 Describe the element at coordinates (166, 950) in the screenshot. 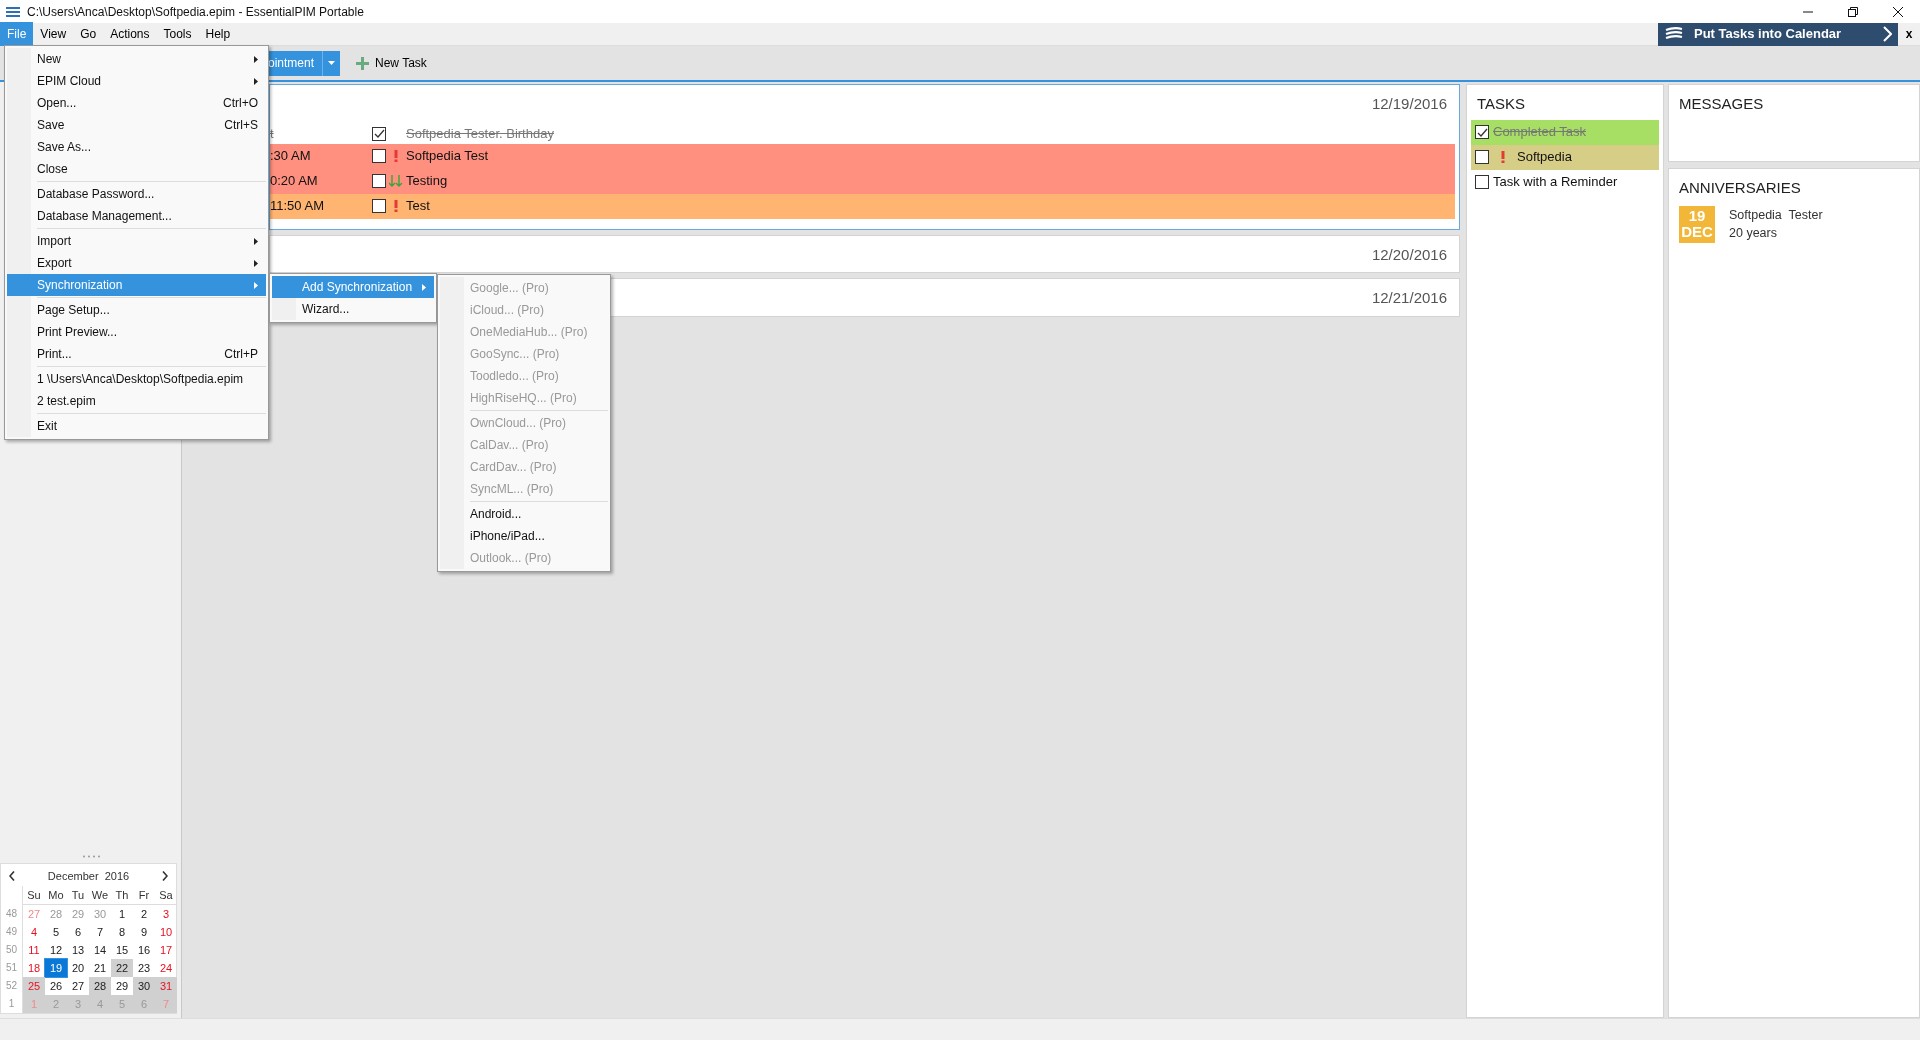

I see `calendar-day: 17` at that location.